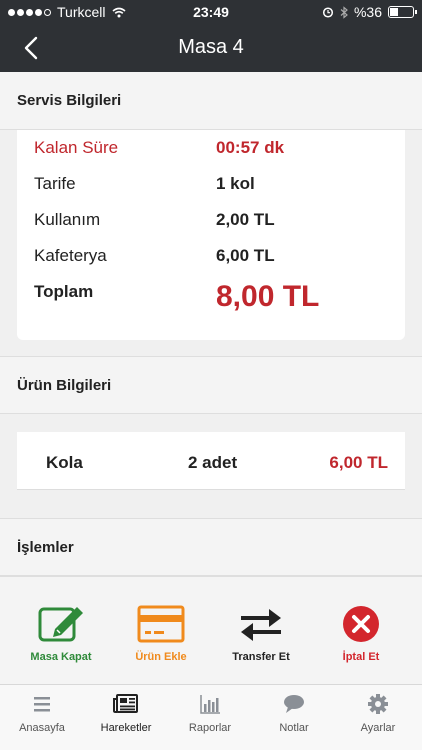  What do you see at coordinates (328, 12) in the screenshot?
I see `alarm-icon` at bounding box center [328, 12].